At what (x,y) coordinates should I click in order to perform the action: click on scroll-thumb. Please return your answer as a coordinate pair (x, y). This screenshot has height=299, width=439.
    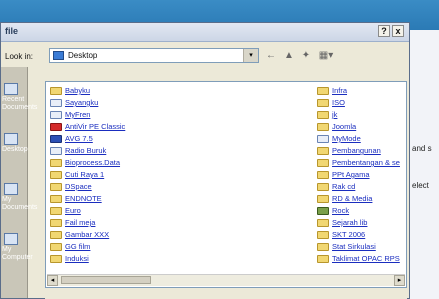
    Looking at the image, I should click on (106, 280).